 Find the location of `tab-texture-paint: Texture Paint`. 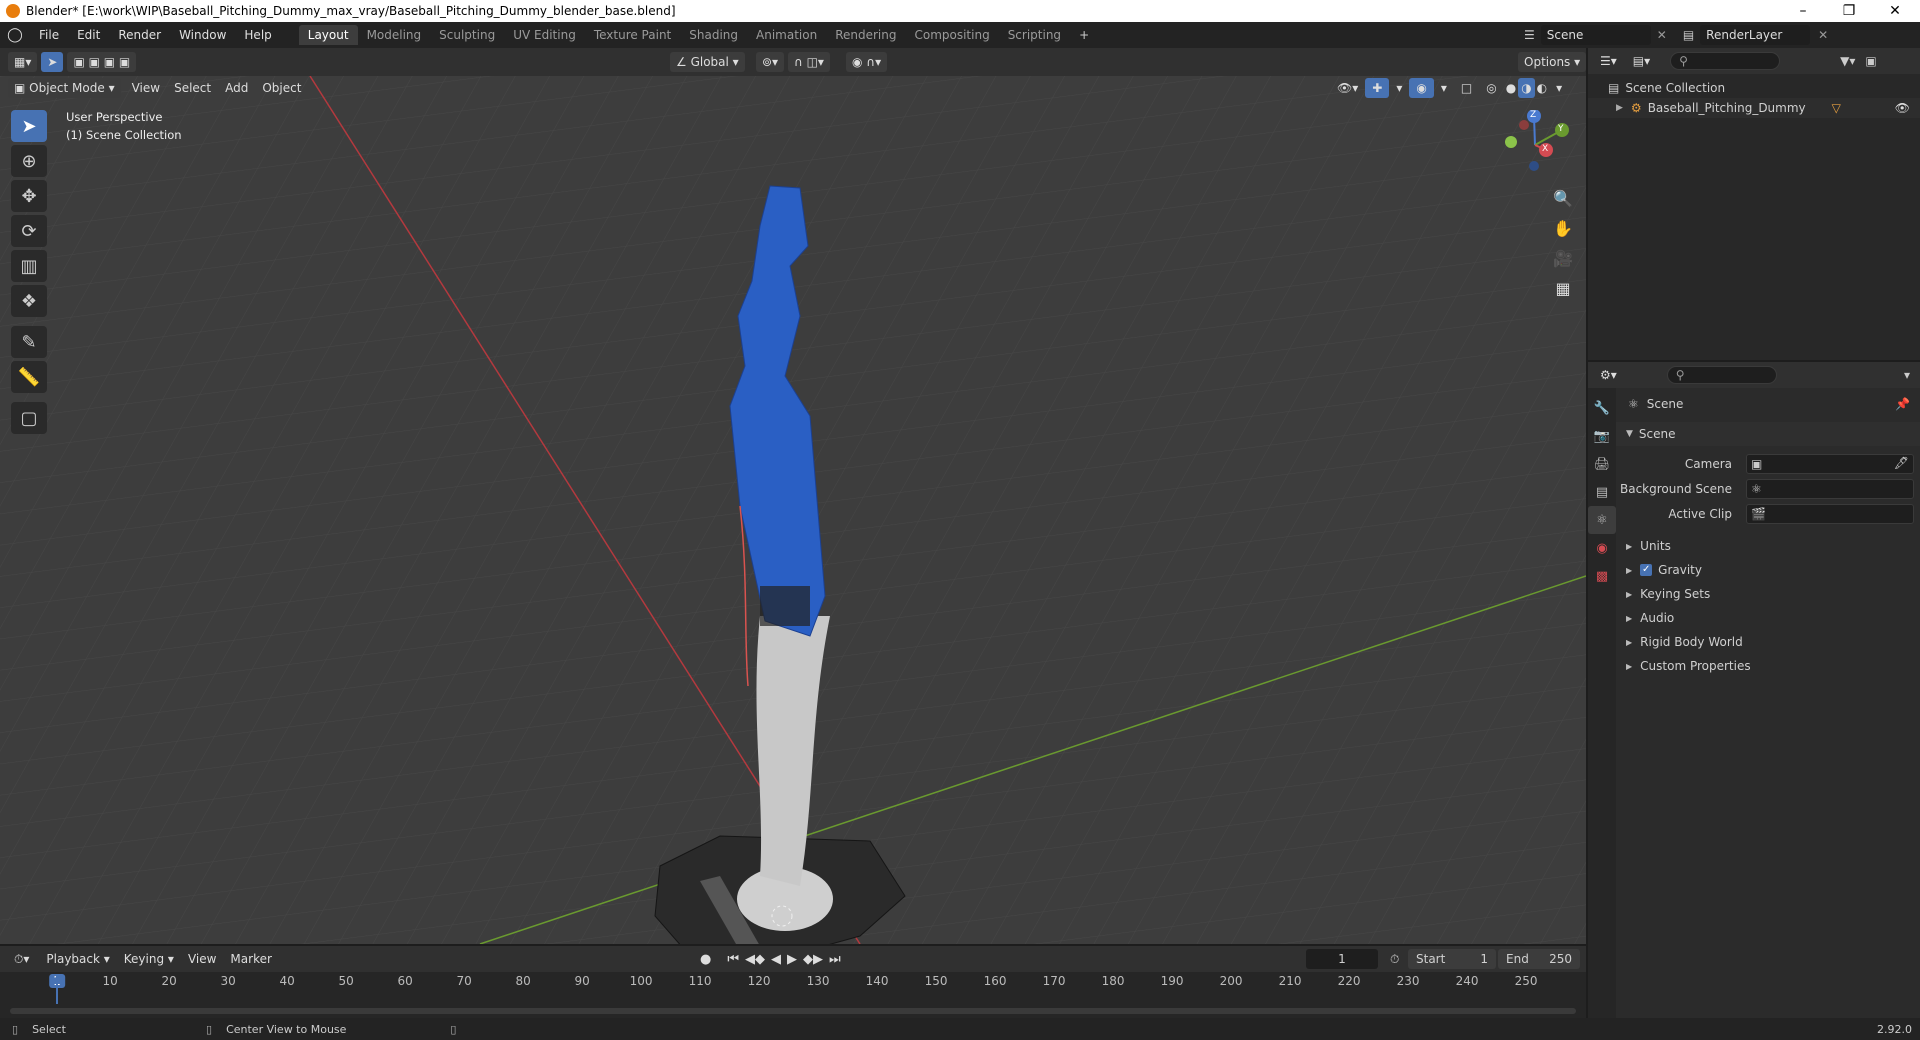

tab-texture-paint: Texture Paint is located at coordinates (632, 35).